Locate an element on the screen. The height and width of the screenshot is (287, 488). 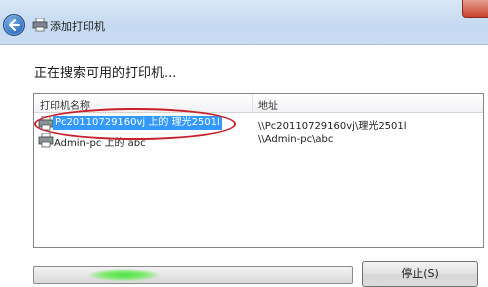
column-divider is located at coordinates (252, 103).